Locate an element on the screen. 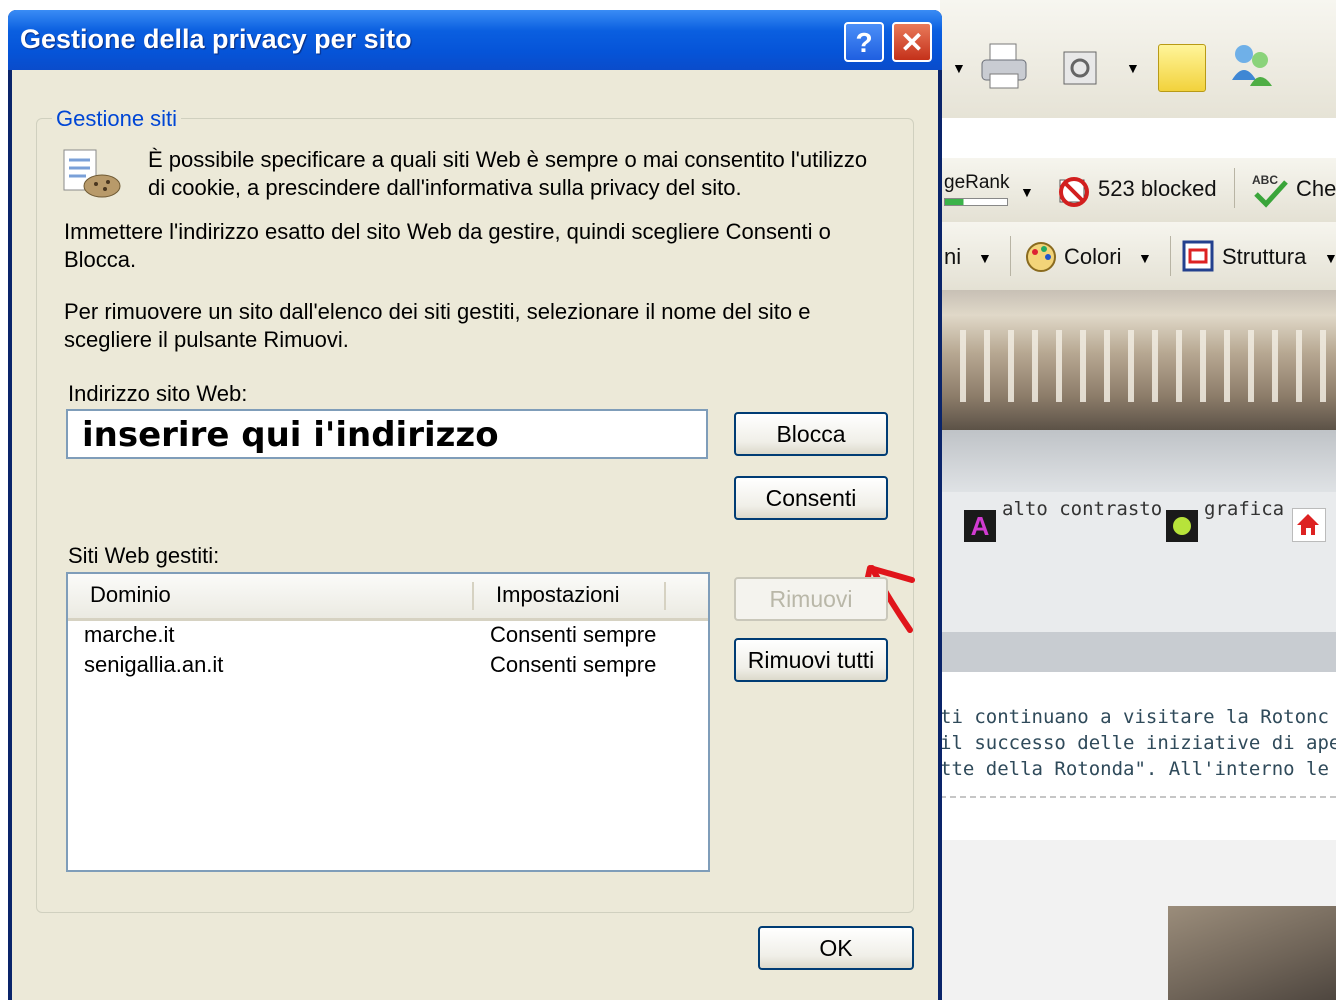  help-button: ? is located at coordinates (864, 42).